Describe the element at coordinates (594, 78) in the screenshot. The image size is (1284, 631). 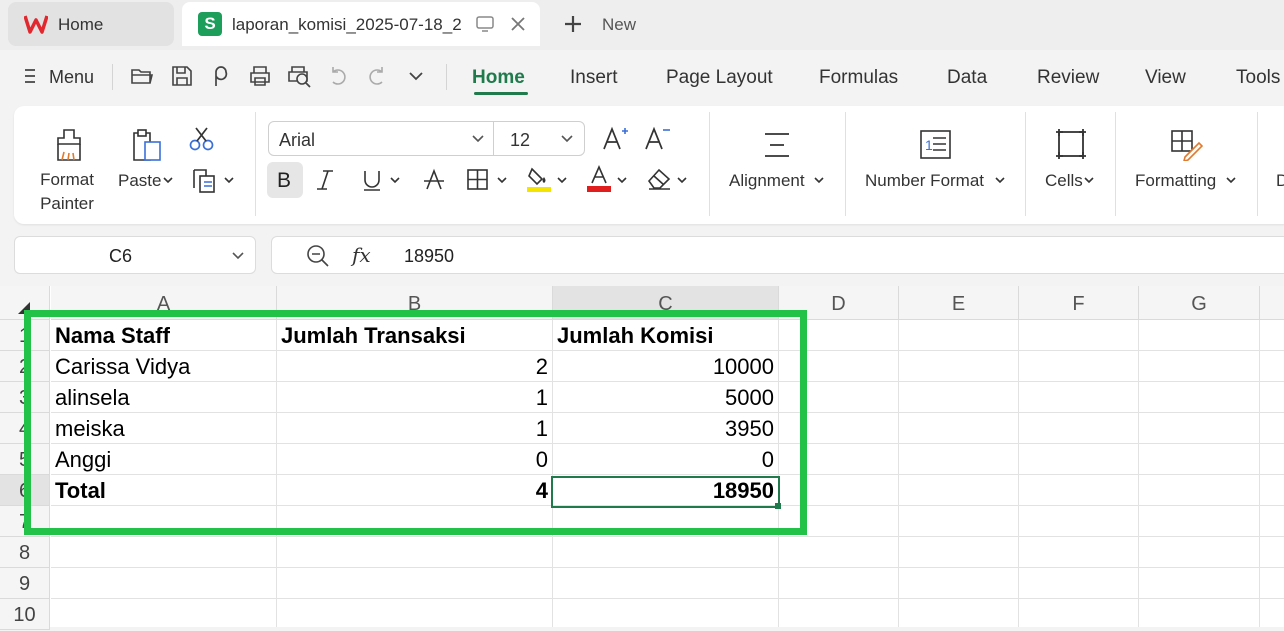
I see `tab-insert: Insert` at that location.